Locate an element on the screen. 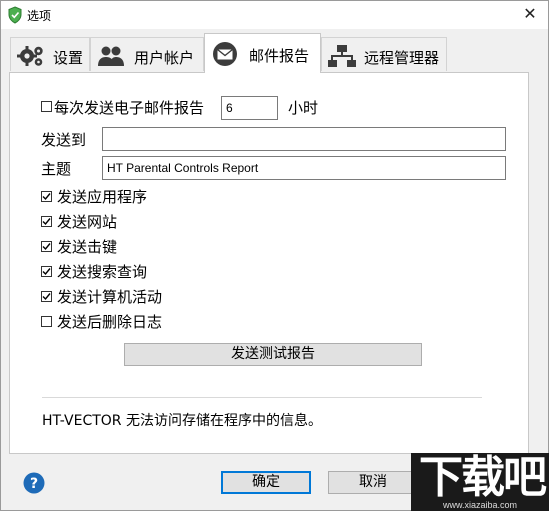  send-computer-activity-checkbox is located at coordinates (46, 296).